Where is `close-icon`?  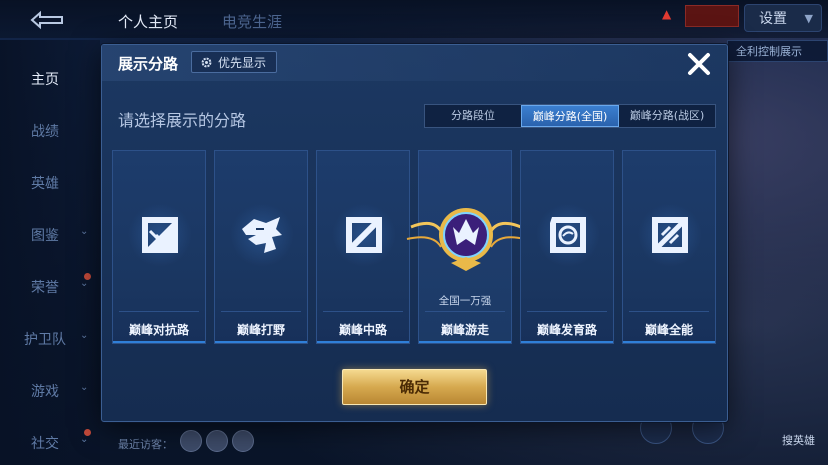
close-icon is located at coordinates (699, 64).